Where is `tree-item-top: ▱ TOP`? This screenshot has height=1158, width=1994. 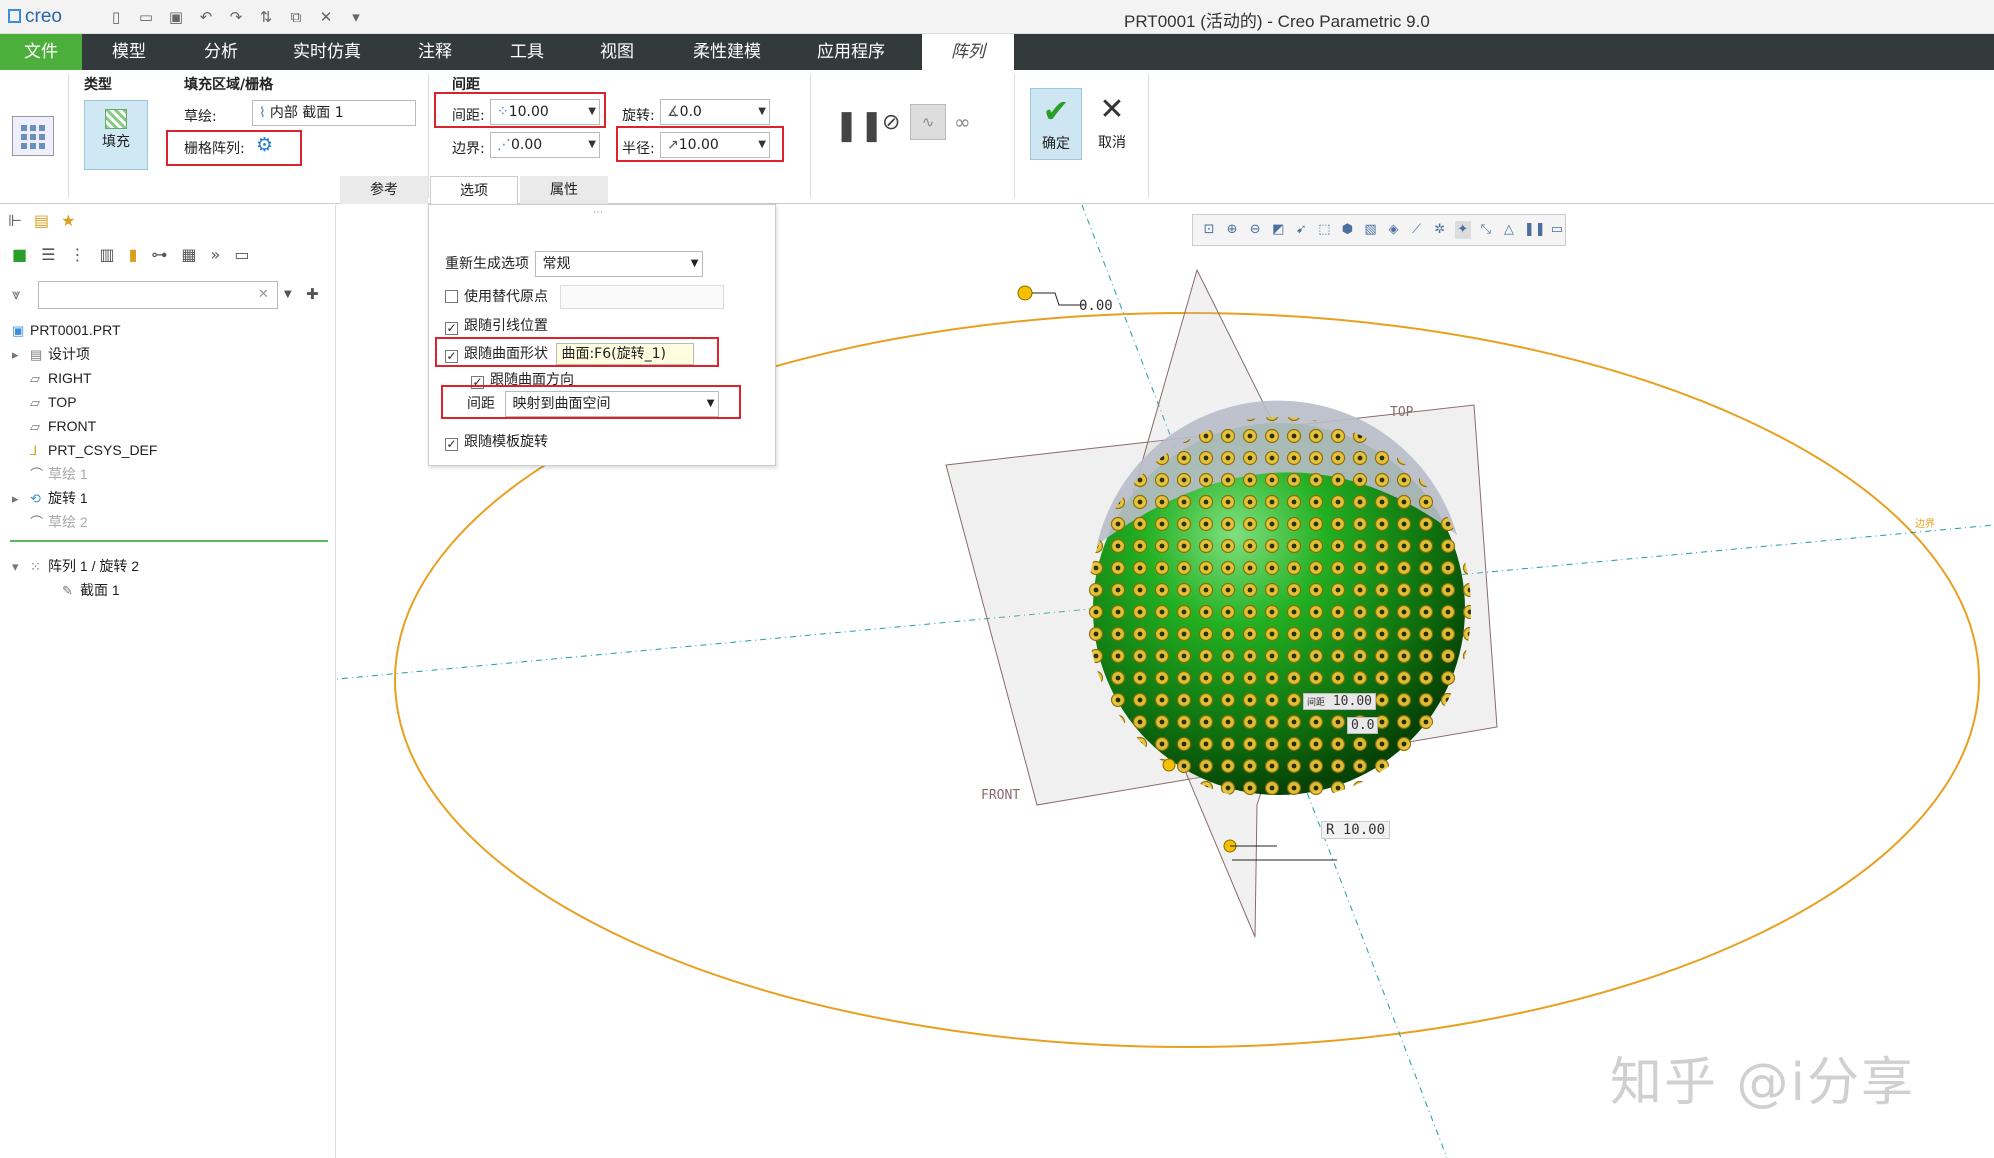
tree-item-top: ▱ TOP is located at coordinates (53, 402).